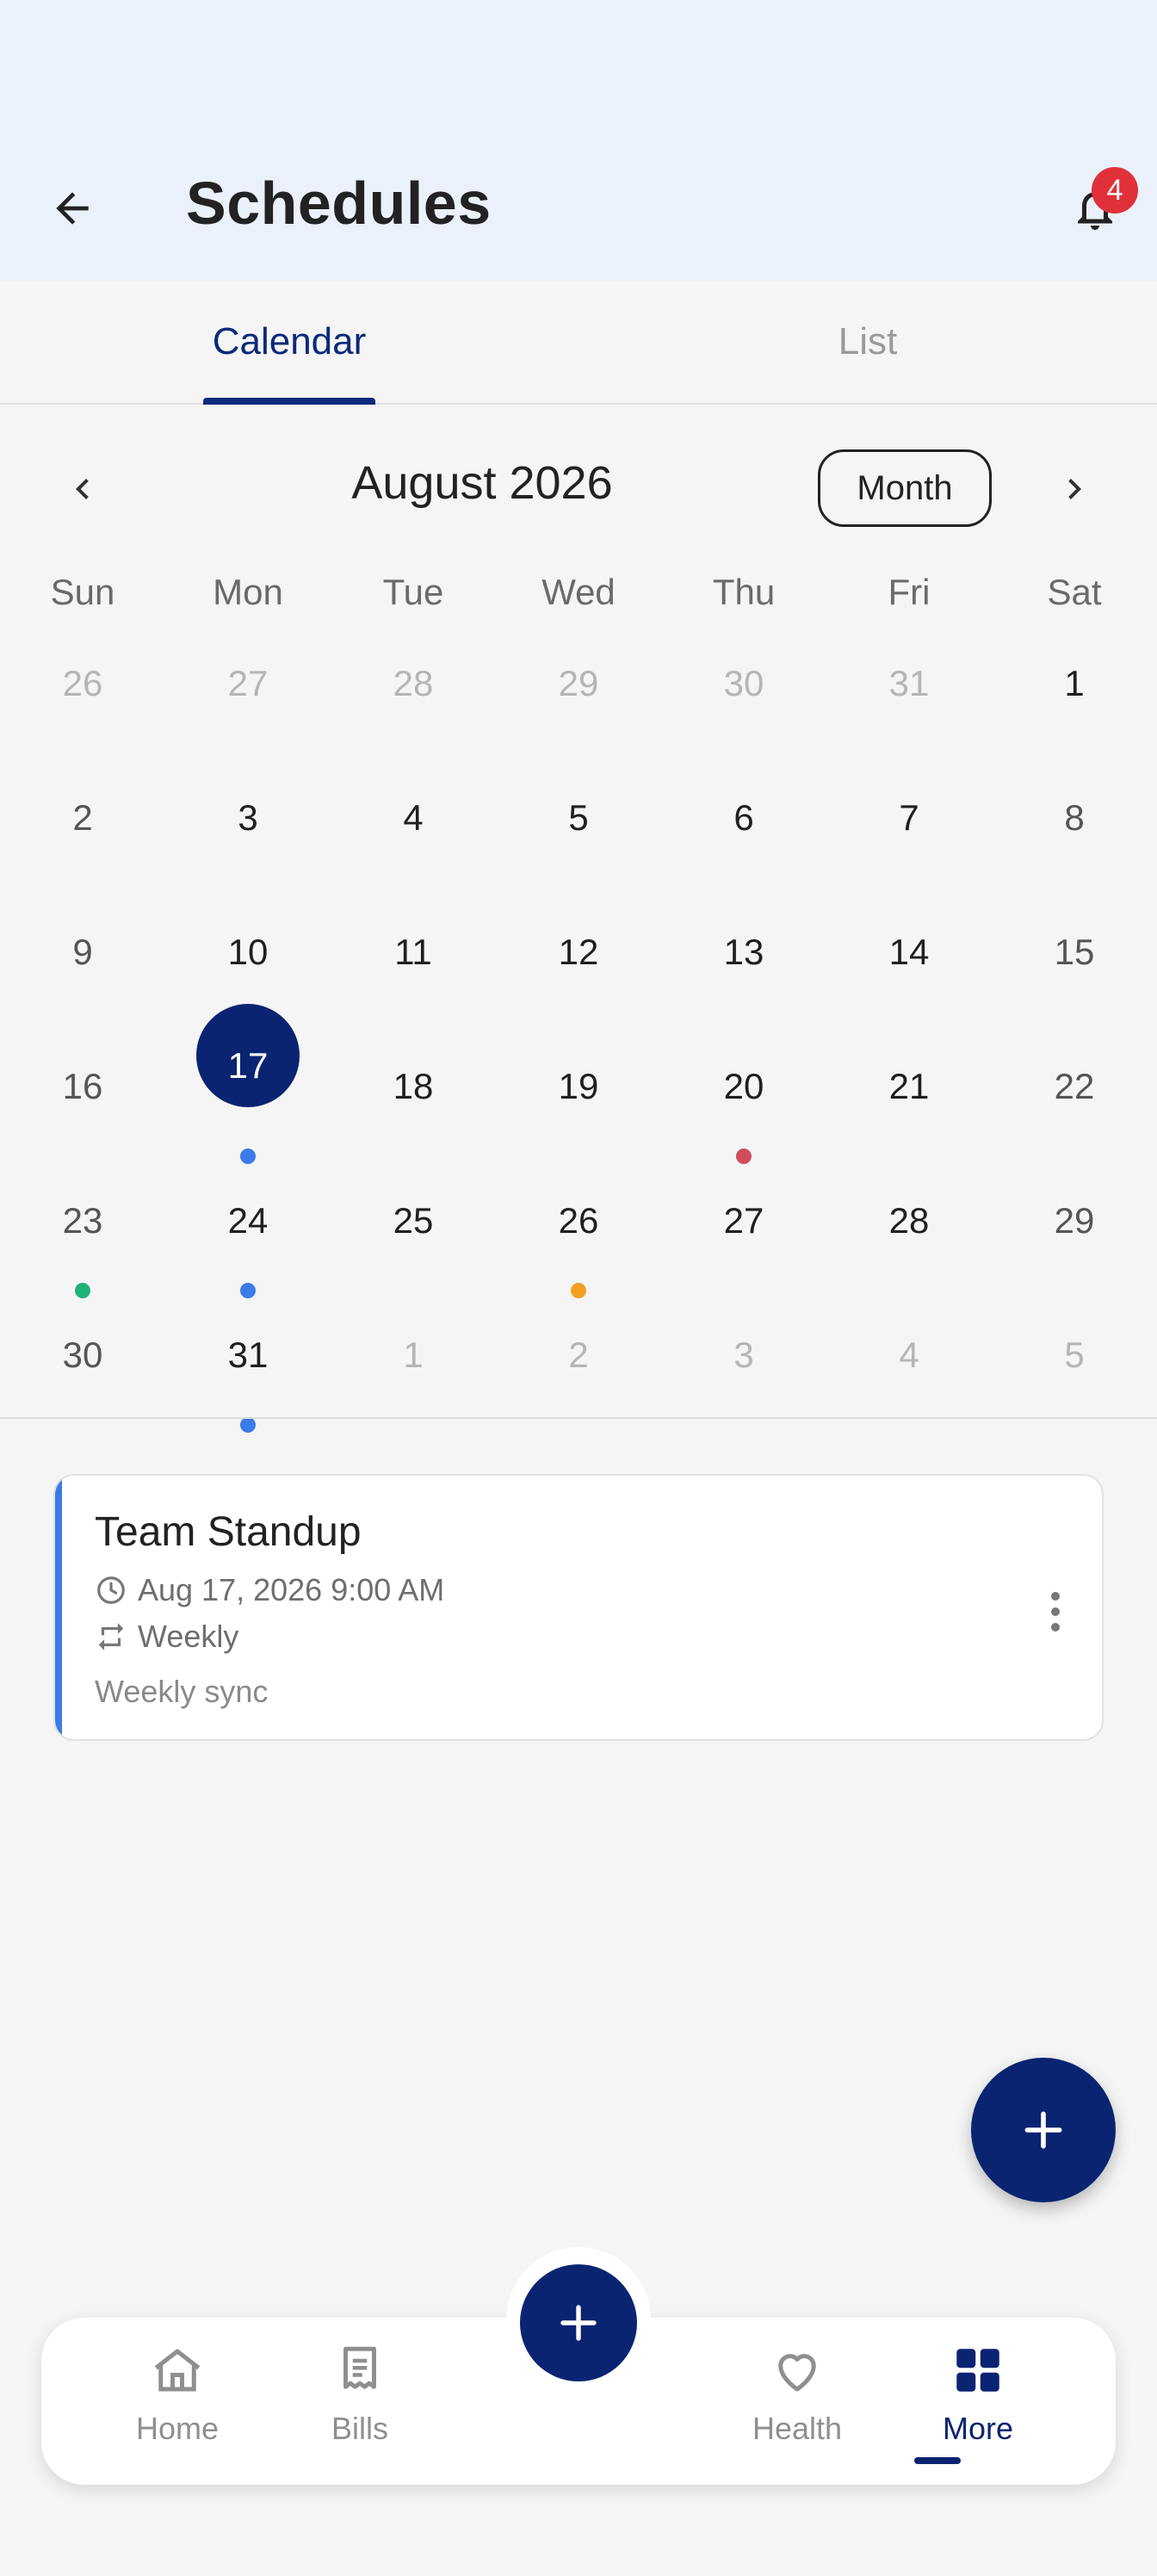 This screenshot has width=1157, height=2576. I want to click on view-mode-toggle: Month, so click(905, 488).